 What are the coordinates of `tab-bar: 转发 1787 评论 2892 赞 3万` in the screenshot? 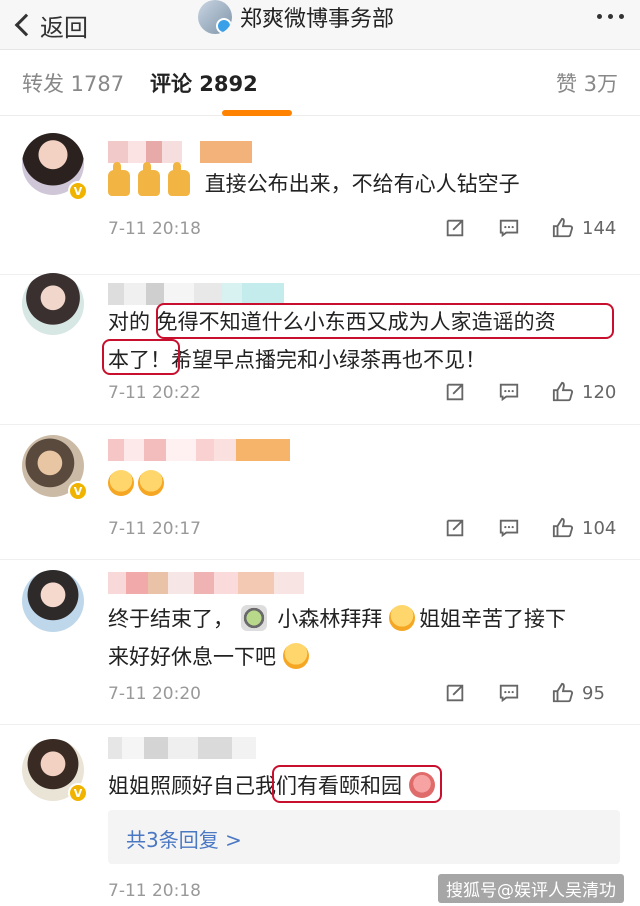 It's located at (320, 83).